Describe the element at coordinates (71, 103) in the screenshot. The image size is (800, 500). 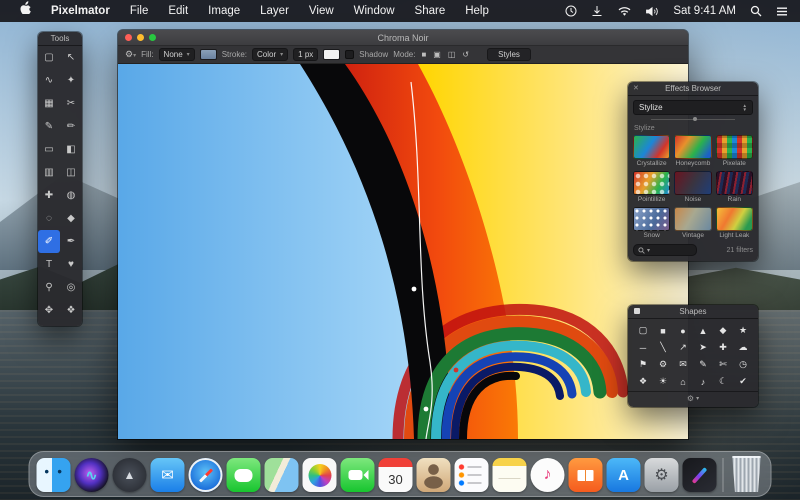
I see `slice-tool-icon: ✂` at that location.